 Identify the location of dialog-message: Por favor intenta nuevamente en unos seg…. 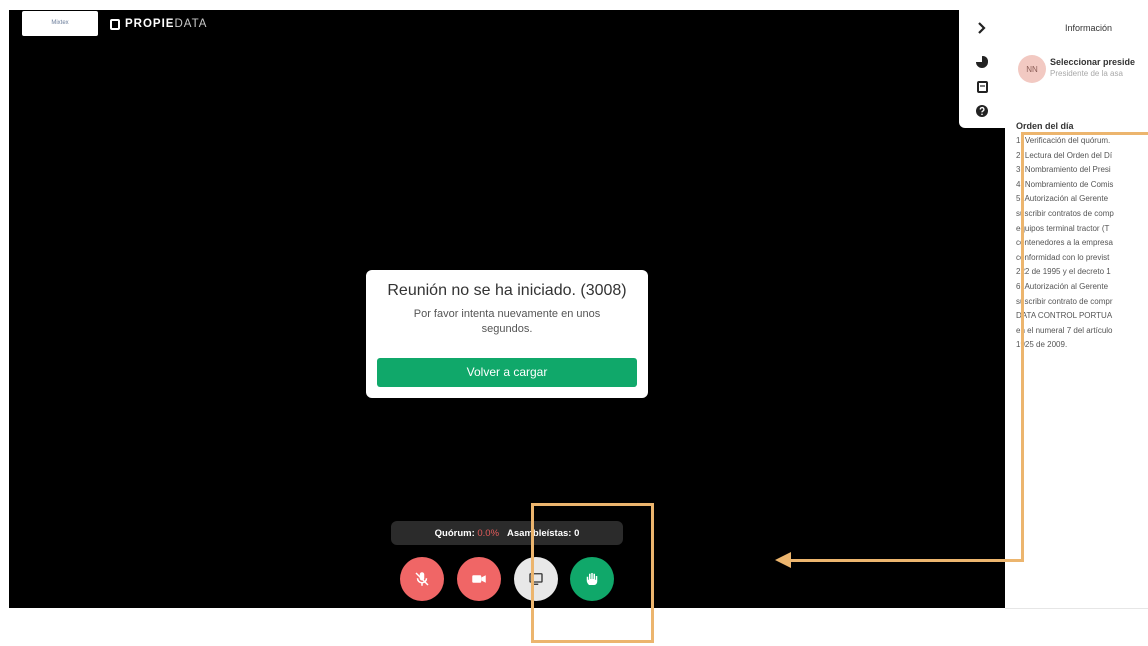
(507, 321).